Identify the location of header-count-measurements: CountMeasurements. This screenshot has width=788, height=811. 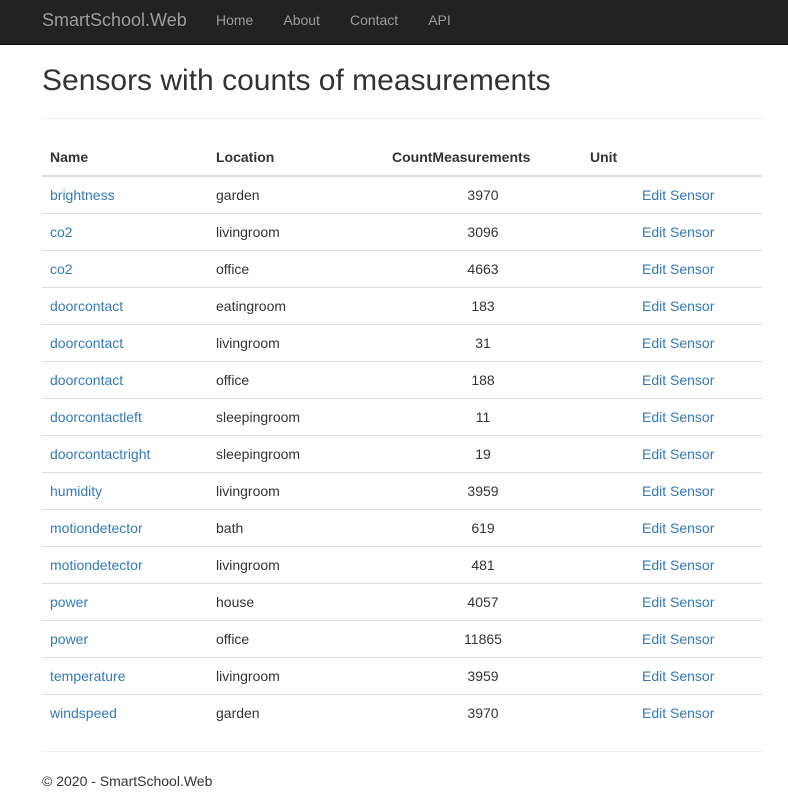
(483, 157).